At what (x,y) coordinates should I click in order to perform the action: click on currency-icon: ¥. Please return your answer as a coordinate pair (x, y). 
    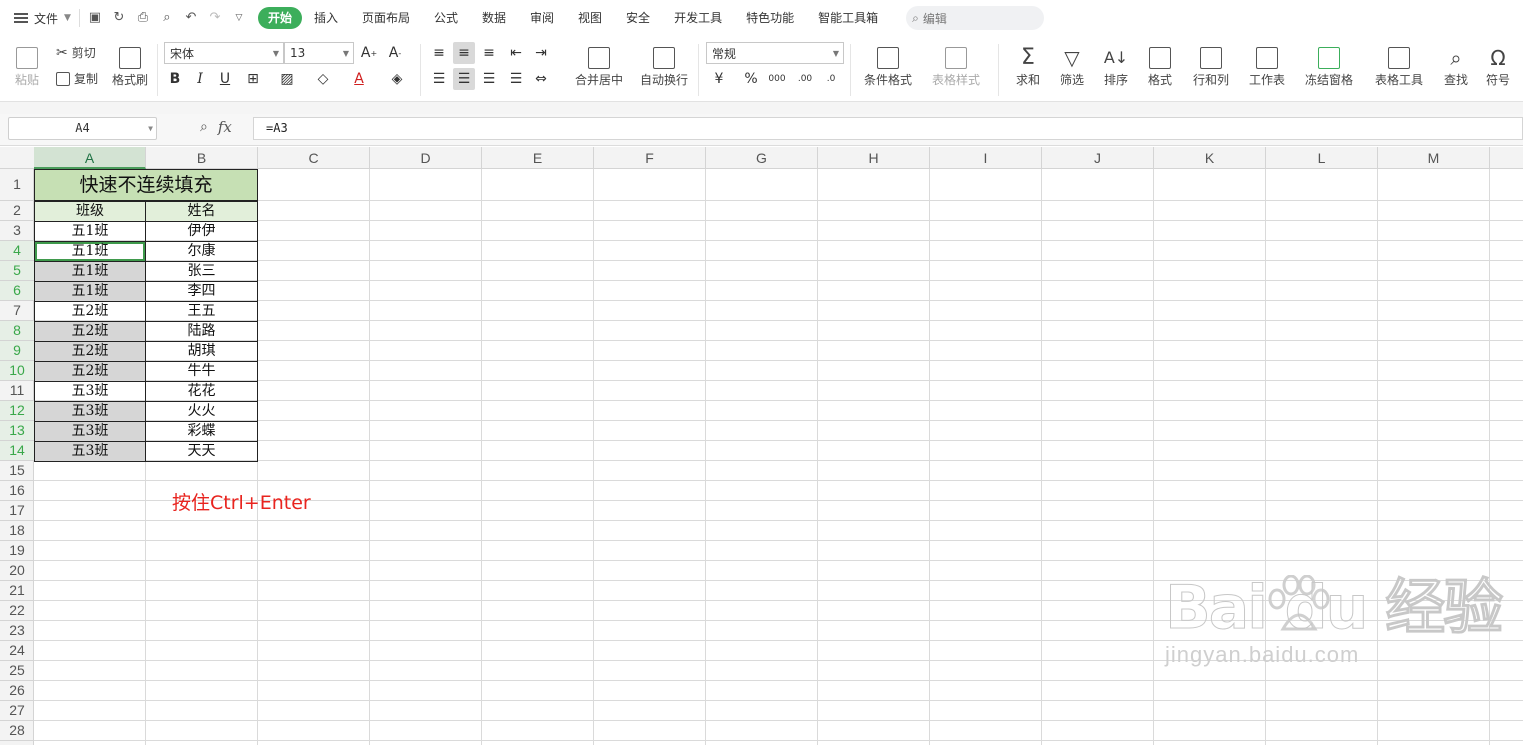
    Looking at the image, I should click on (719, 79).